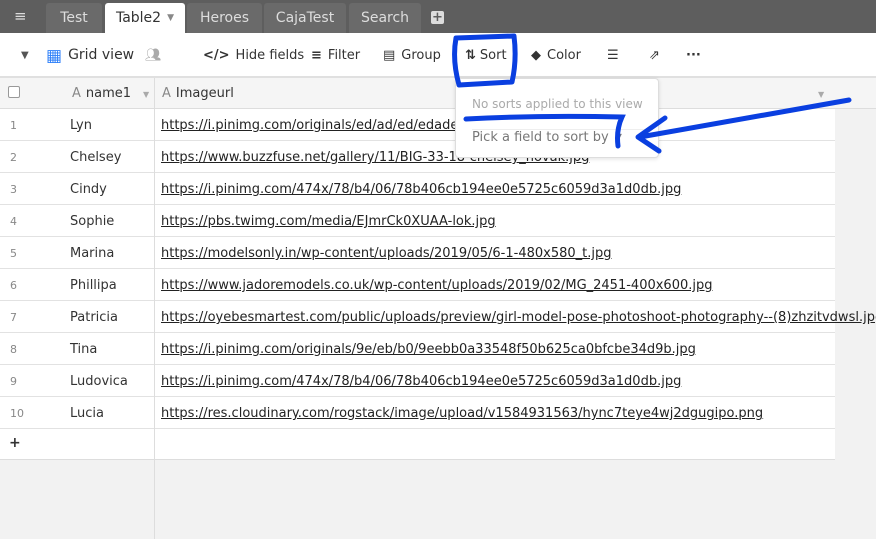 The image size is (876, 539). What do you see at coordinates (88, 189) in the screenshot?
I see `name-cell: Cindy` at bounding box center [88, 189].